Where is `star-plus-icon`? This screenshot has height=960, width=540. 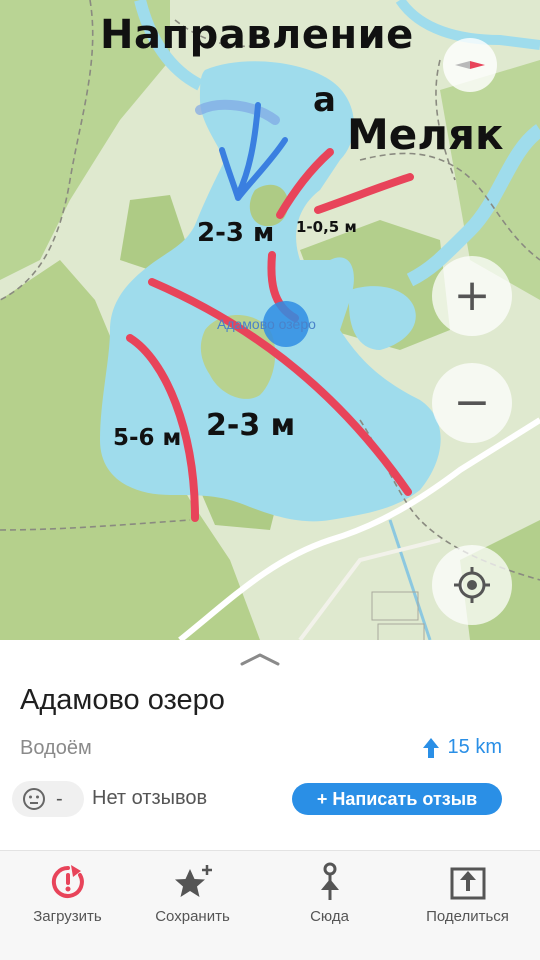
star-plus-icon is located at coordinates (193, 881).